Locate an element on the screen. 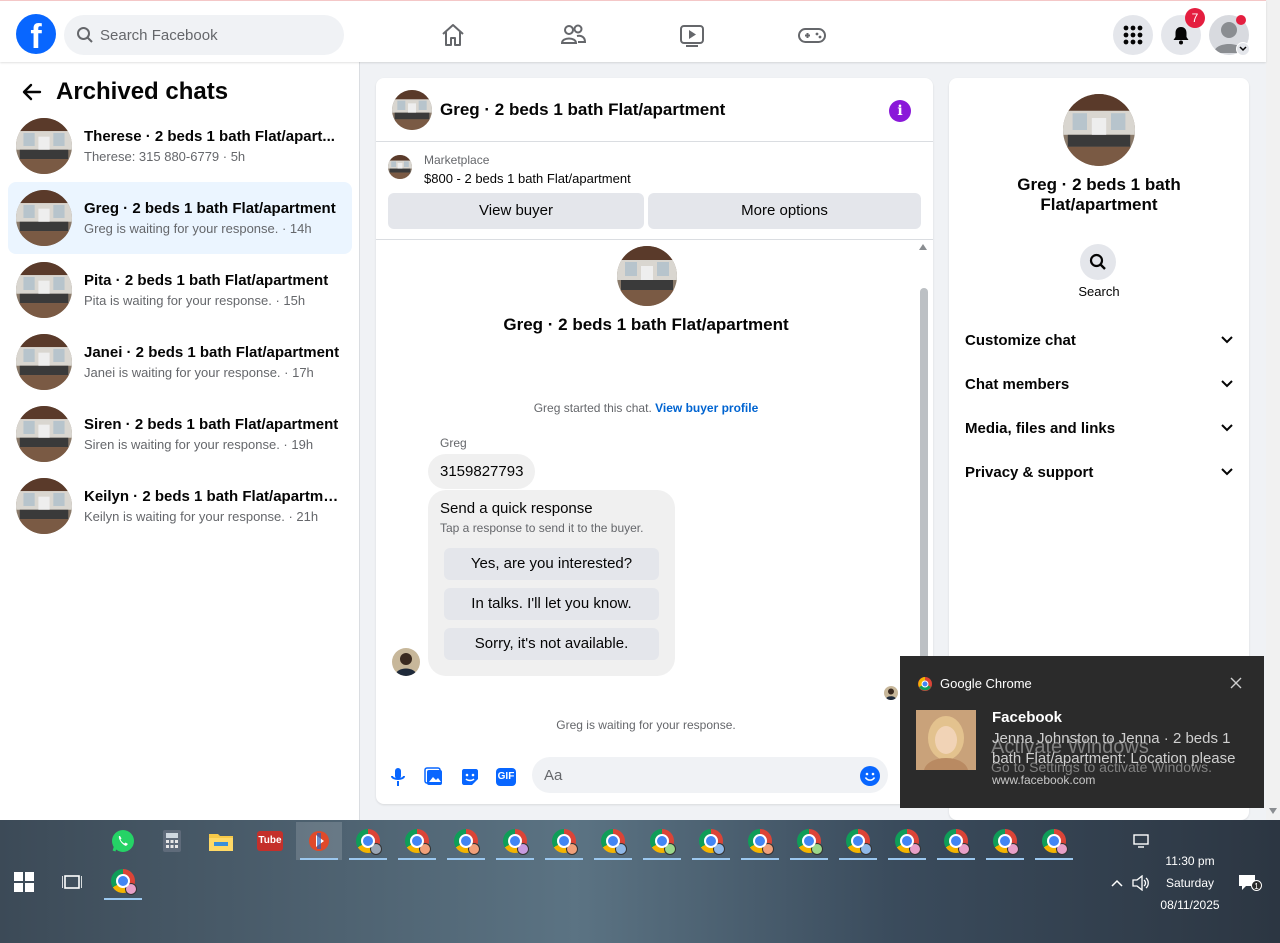 This screenshot has height=943, width=1280. facebook-logo: f is located at coordinates (36, 34).